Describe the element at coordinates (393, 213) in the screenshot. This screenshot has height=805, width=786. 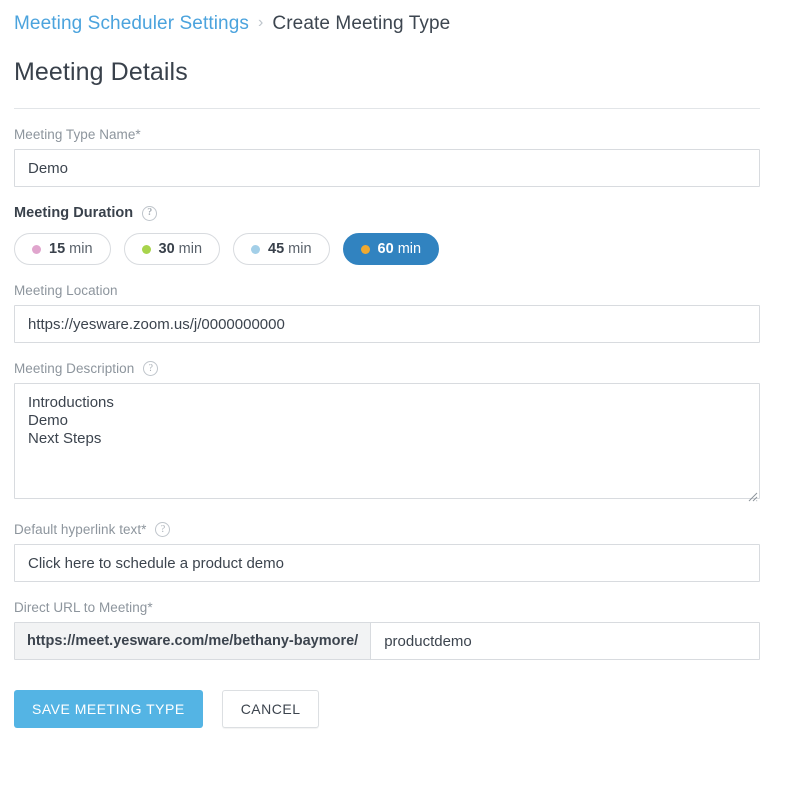
I see `label-meeting-duration: Meeting Duration ?` at that location.